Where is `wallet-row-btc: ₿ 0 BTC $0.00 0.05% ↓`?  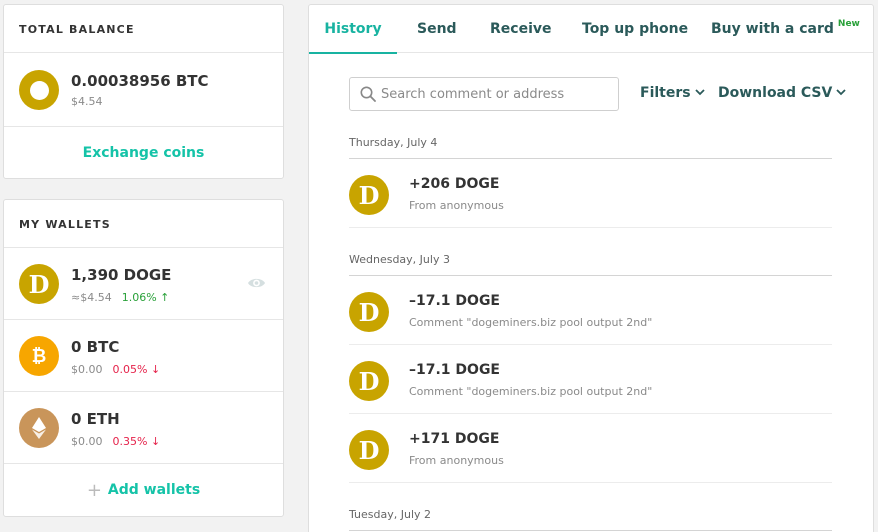 wallet-row-btc: ₿ 0 BTC $0.00 0.05% ↓ is located at coordinates (143, 356).